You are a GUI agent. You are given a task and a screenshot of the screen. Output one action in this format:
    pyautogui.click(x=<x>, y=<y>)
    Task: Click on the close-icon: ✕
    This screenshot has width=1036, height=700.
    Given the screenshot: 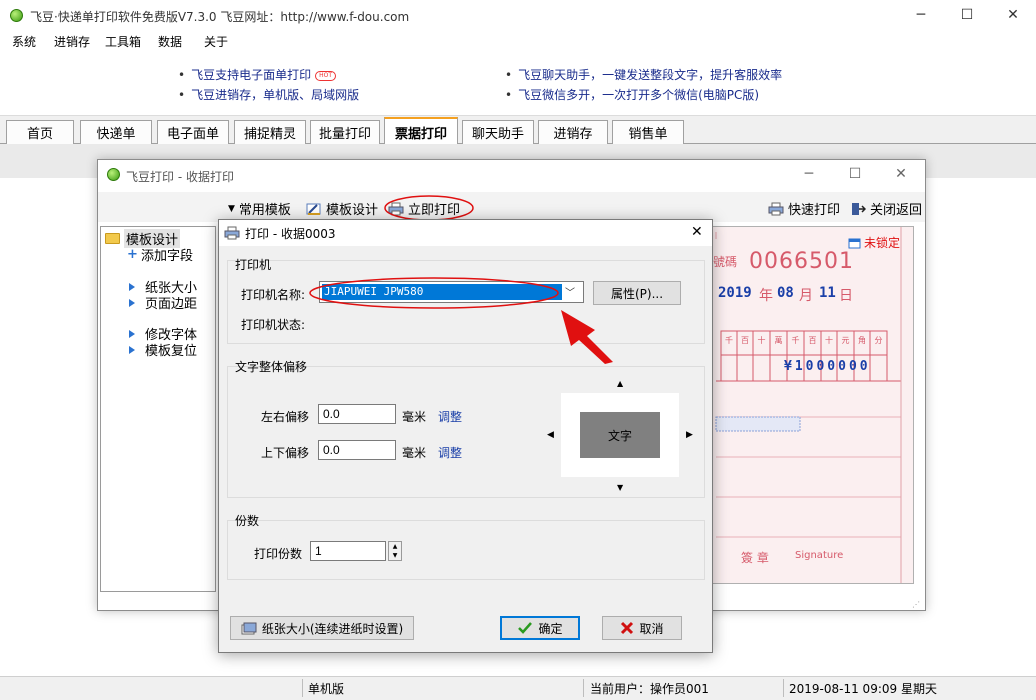 What is the action you would take?
    pyautogui.click(x=697, y=232)
    